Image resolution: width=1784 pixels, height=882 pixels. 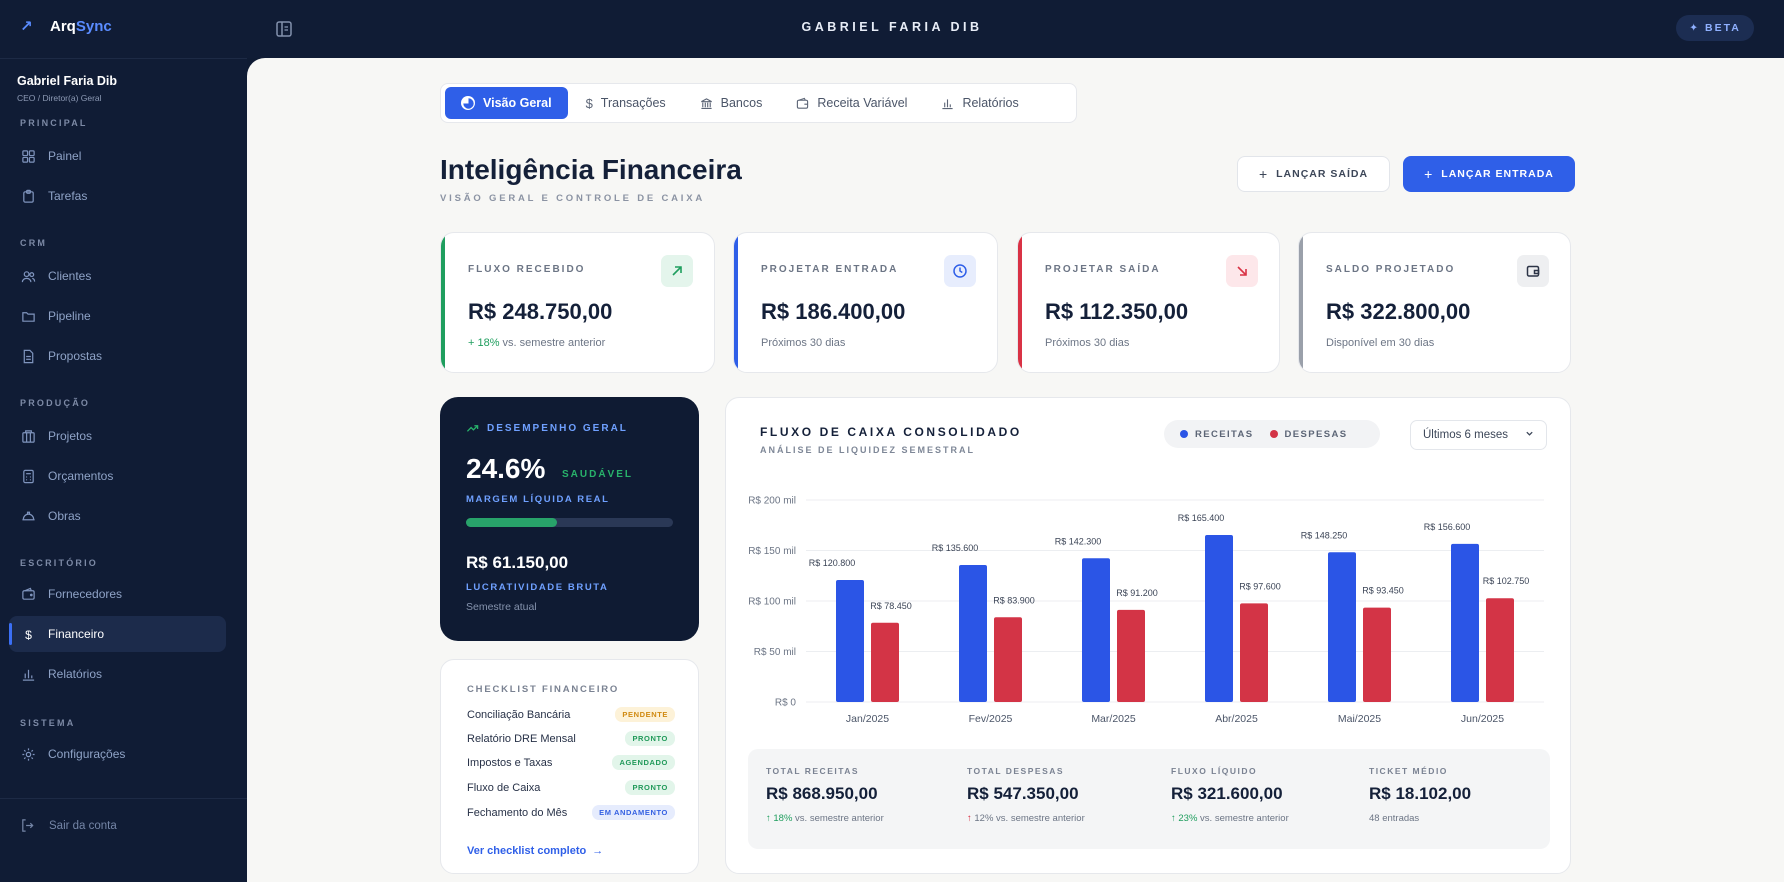 I want to click on checklist-item: Fluxo de Caixa PRONTO, so click(x=571, y=787).